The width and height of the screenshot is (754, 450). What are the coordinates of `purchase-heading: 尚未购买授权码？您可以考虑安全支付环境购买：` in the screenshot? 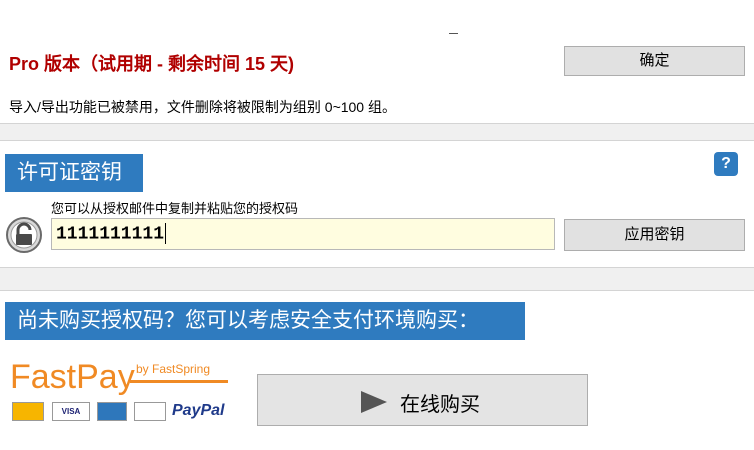 It's located at (265, 321).